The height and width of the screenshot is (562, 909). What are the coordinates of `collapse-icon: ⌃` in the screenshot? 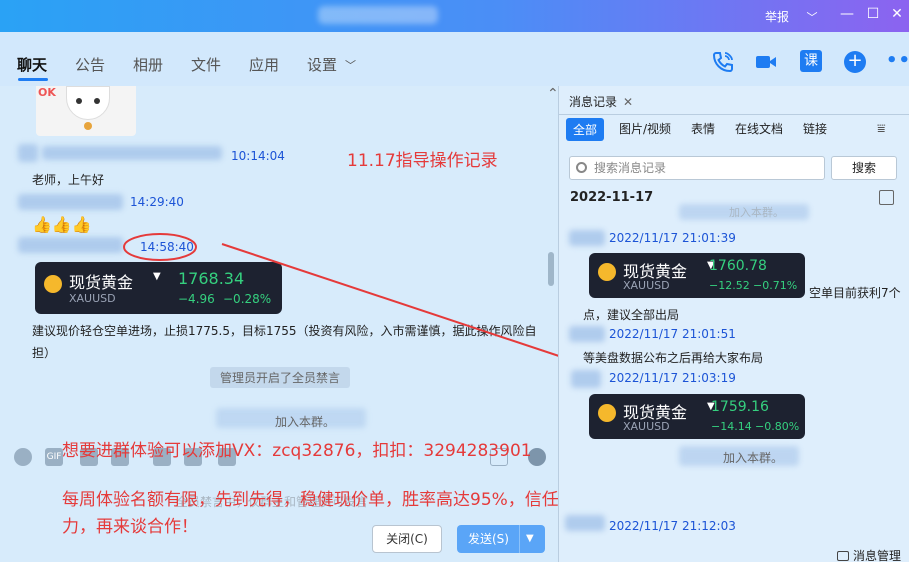 It's located at (552, 94).